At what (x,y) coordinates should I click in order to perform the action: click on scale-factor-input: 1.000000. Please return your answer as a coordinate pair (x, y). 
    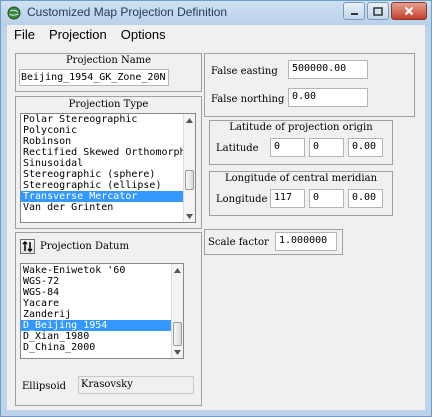
    Looking at the image, I should click on (306, 241).